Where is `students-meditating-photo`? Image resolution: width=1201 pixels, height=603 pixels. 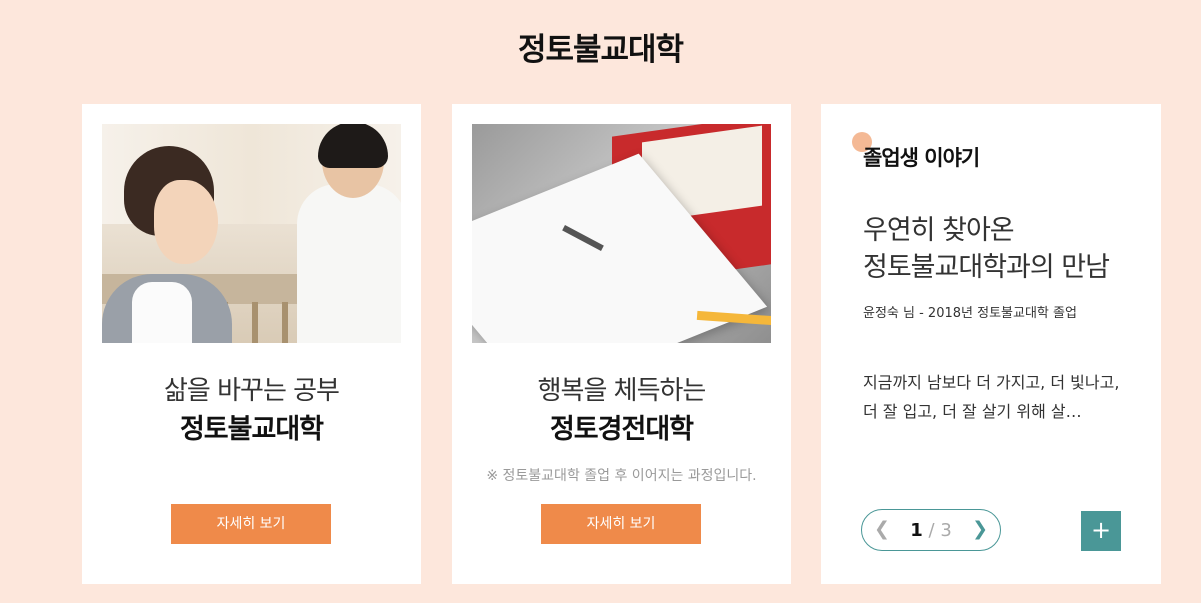
students-meditating-photo is located at coordinates (251, 233).